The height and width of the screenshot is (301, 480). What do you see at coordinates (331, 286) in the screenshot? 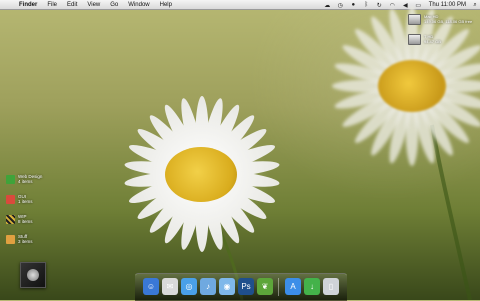
I see `trash-icon: ▯` at bounding box center [331, 286].